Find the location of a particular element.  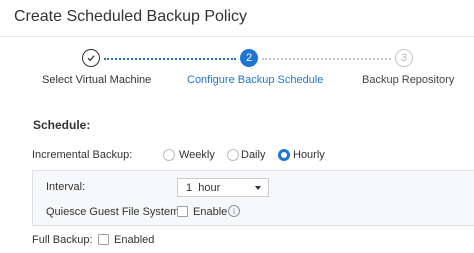

radio-hourly is located at coordinates (284, 155).